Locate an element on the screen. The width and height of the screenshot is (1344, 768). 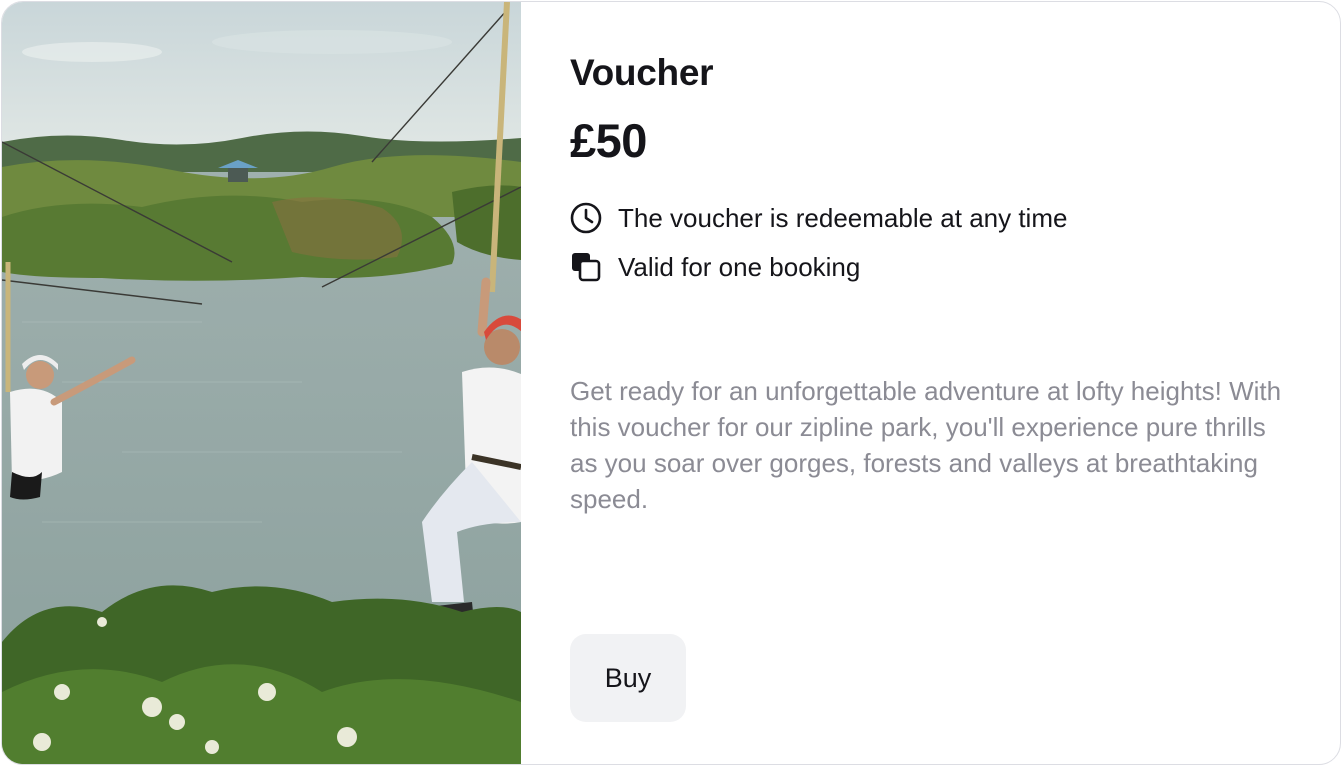
clock-icon is located at coordinates (586, 218).